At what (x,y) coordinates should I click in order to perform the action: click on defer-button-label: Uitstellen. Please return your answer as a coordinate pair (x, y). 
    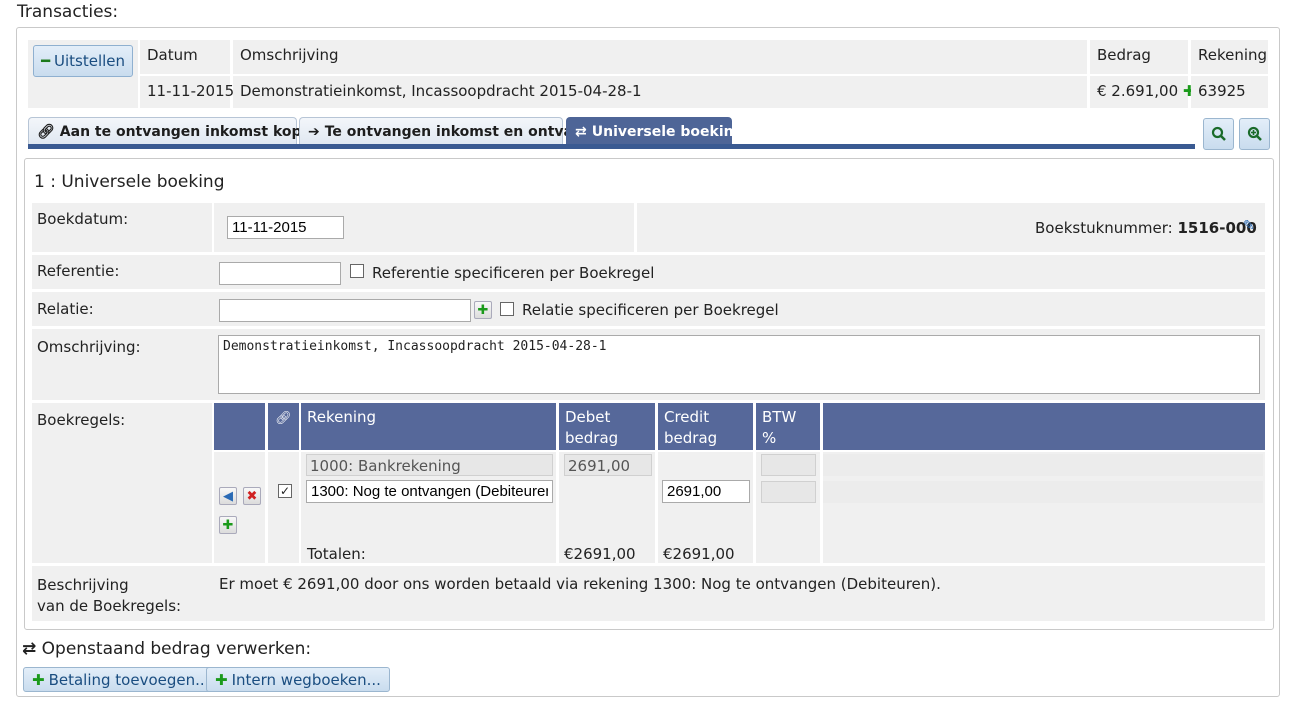
    Looking at the image, I should click on (90, 61).